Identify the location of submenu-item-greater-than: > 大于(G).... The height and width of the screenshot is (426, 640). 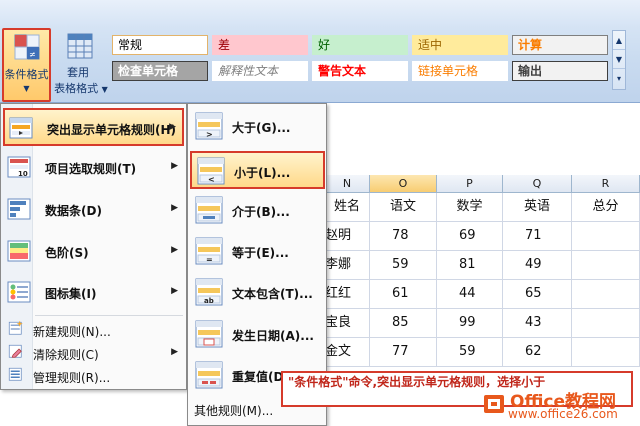
(257, 127).